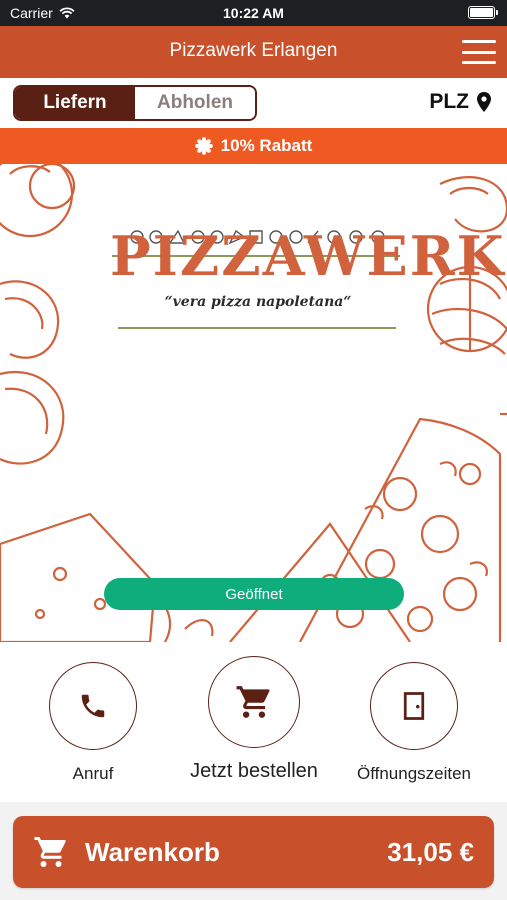 This screenshot has height=900, width=507. I want to click on order-now-circle, so click(254, 702).